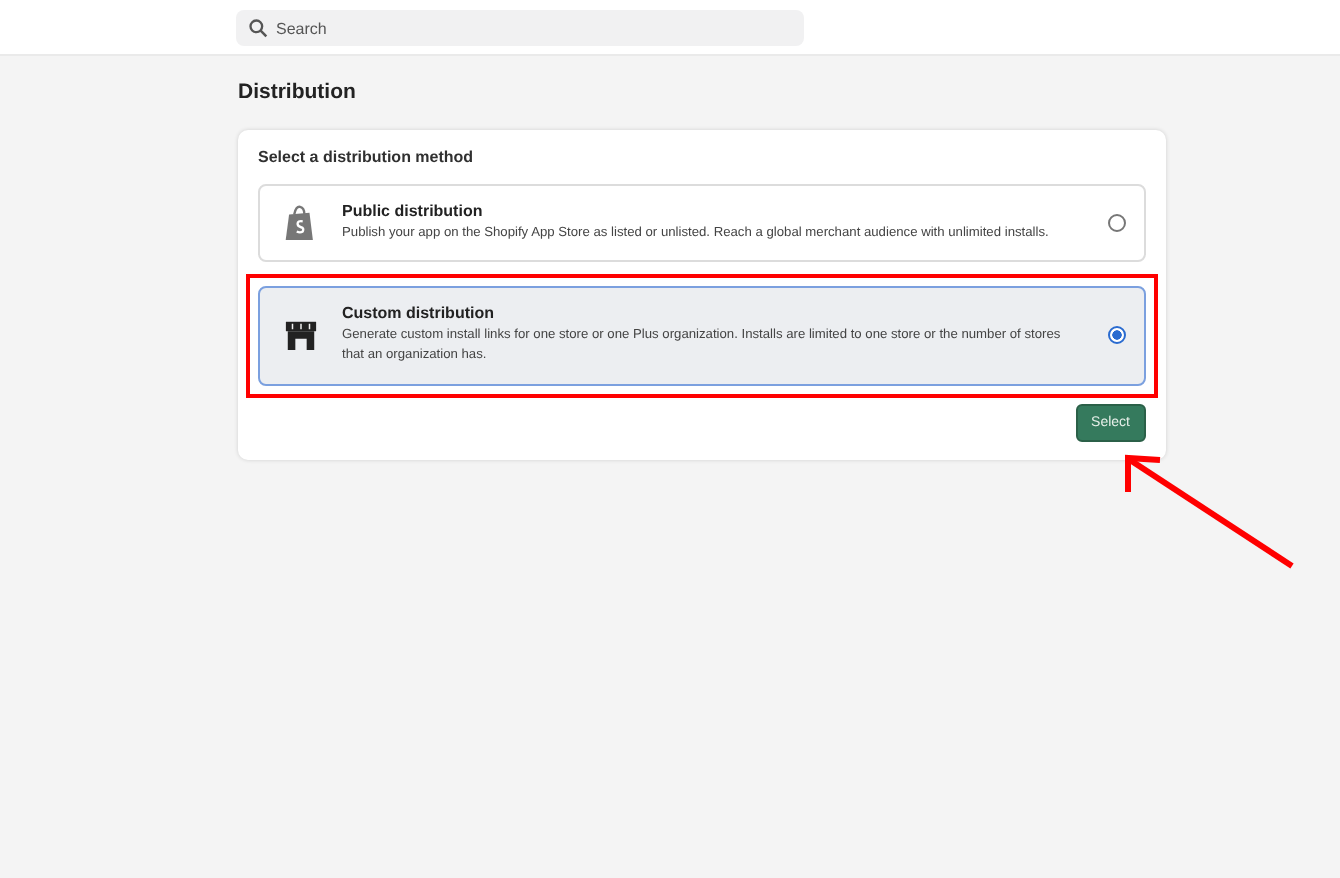  What do you see at coordinates (419, 313) in the screenshot?
I see `option-title: Custom distribution` at bounding box center [419, 313].